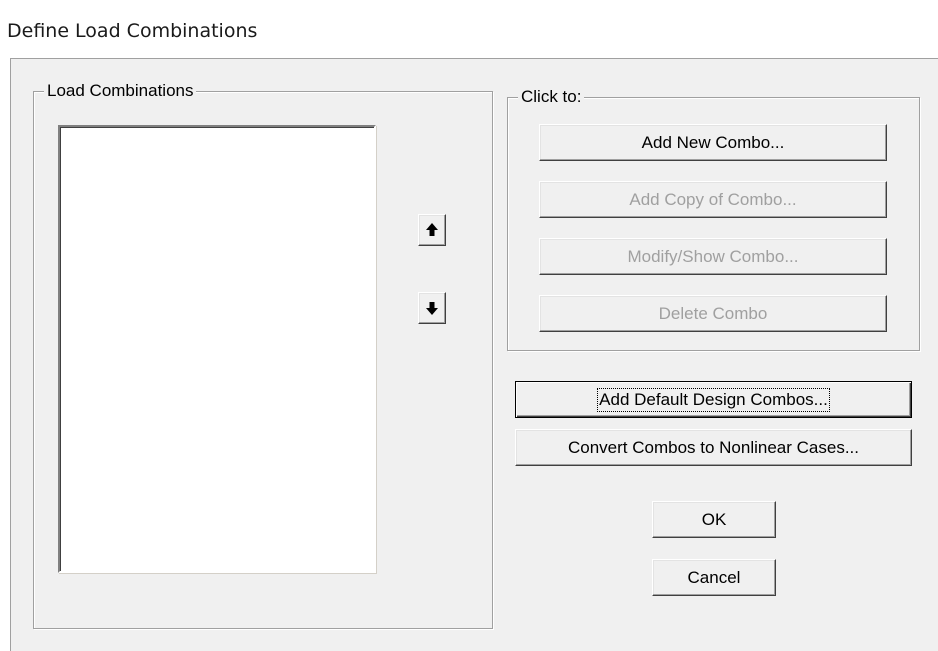 The width and height of the screenshot is (938, 651). I want to click on click-to-group-label: Click to:, so click(551, 97).